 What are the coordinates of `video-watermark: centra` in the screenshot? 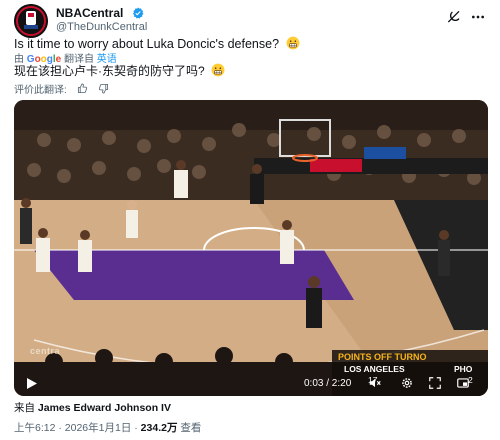 It's located at (45, 351).